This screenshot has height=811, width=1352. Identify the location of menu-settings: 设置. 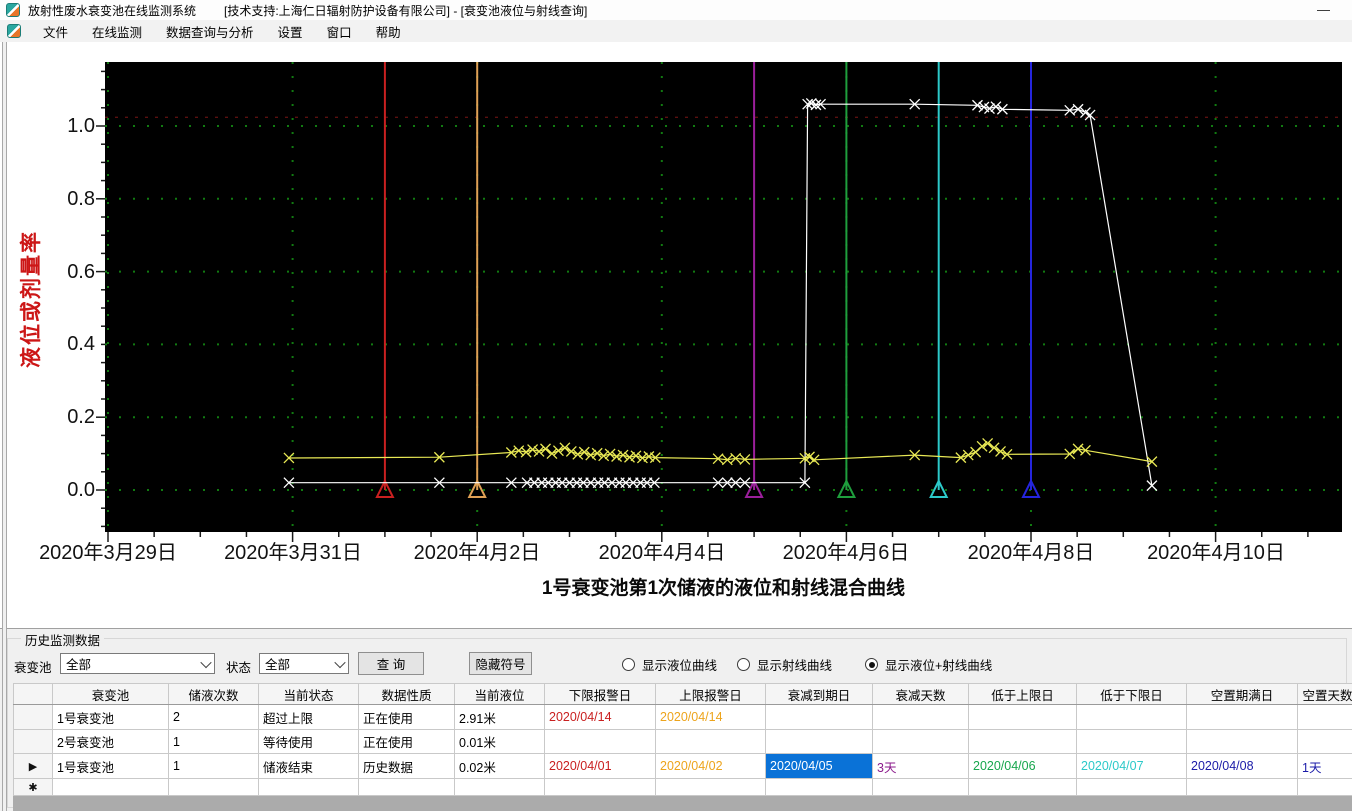
(290, 31).